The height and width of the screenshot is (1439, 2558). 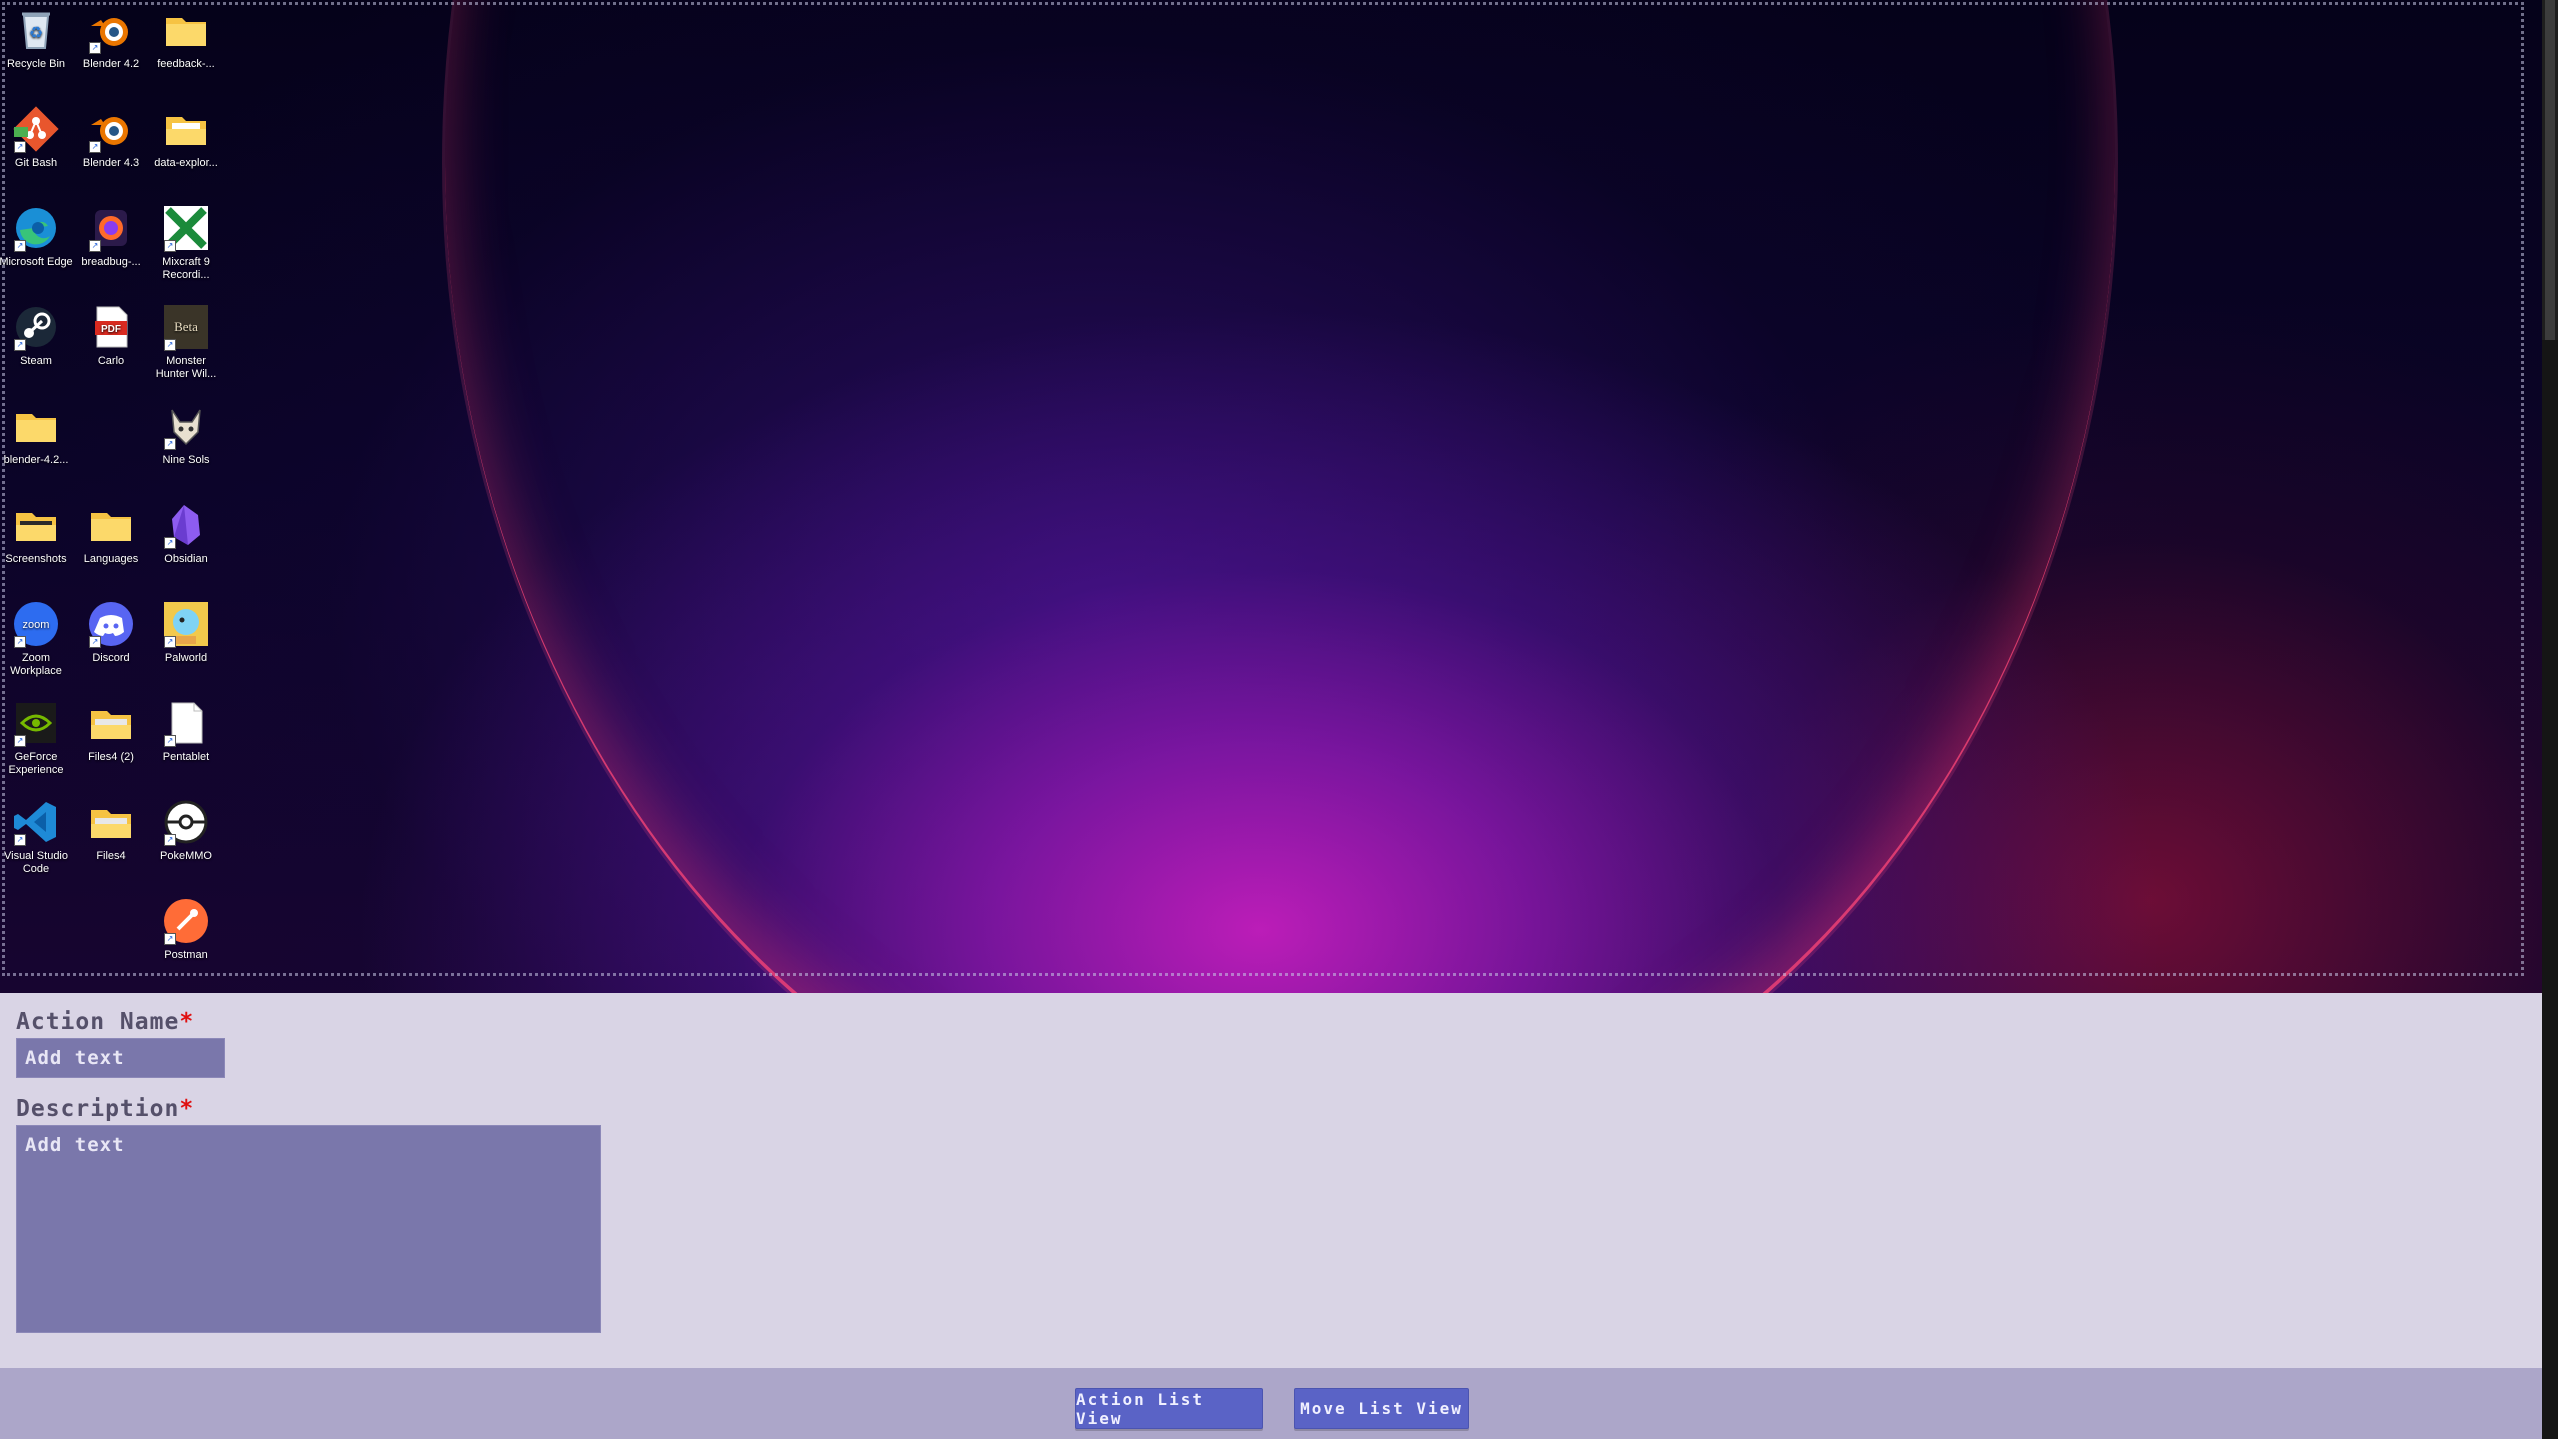 I want to click on pdf-icon: PDF, so click(x=111, y=327).